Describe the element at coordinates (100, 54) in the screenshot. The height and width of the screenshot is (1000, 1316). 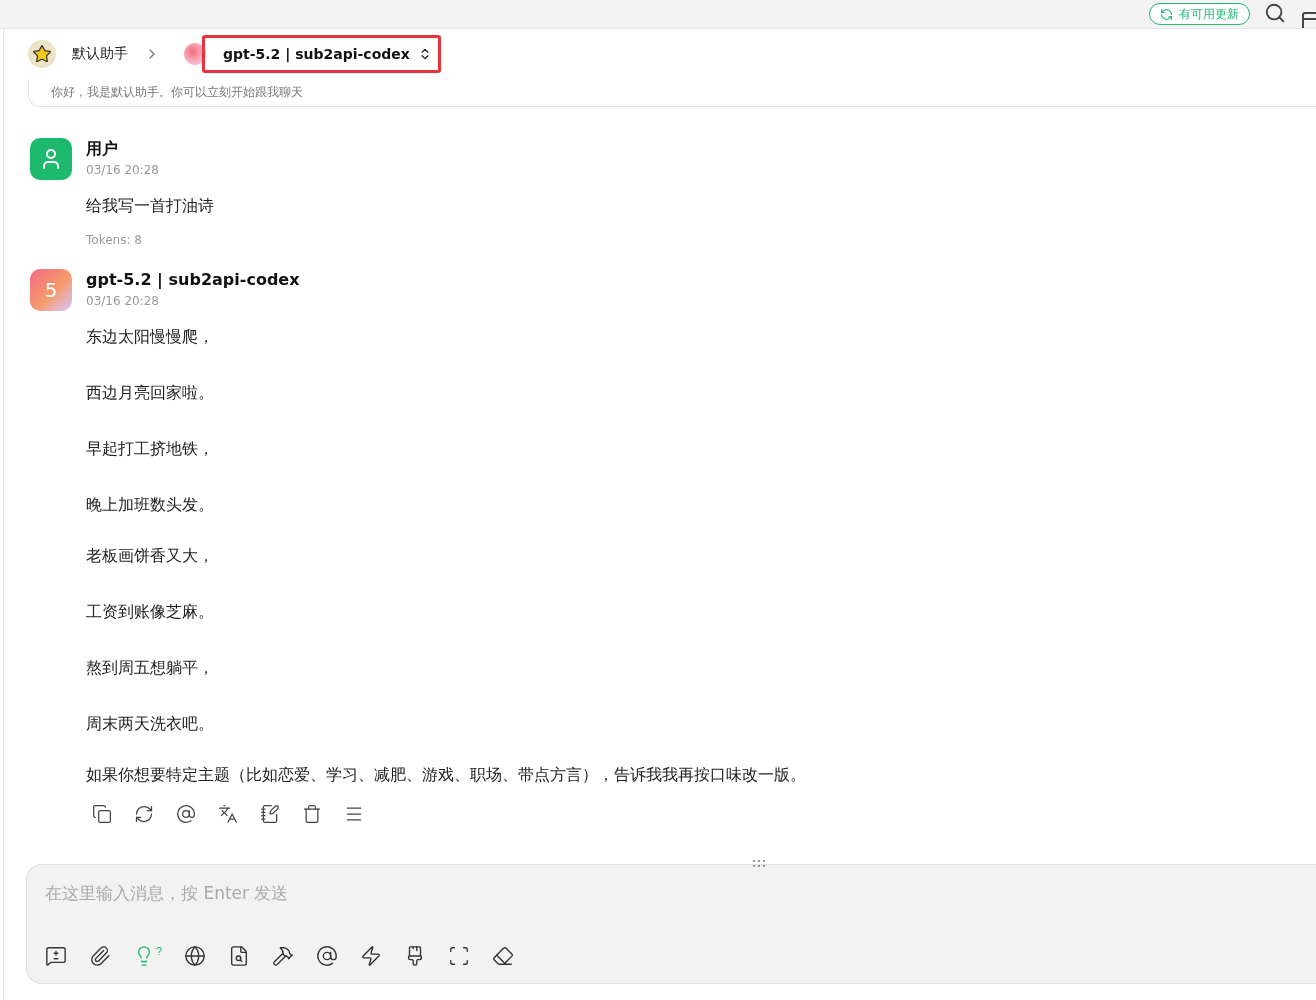
I see `assistant-name: 默认助手` at that location.